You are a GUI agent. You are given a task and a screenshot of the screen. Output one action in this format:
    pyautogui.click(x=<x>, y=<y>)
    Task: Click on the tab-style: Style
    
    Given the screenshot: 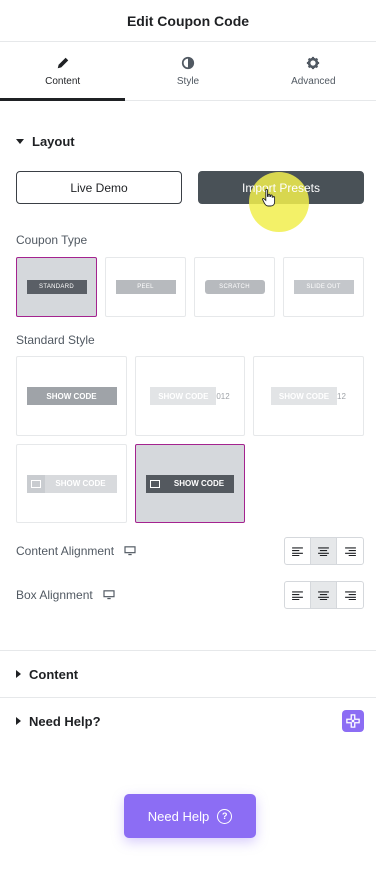 What is the action you would take?
    pyautogui.click(x=187, y=71)
    